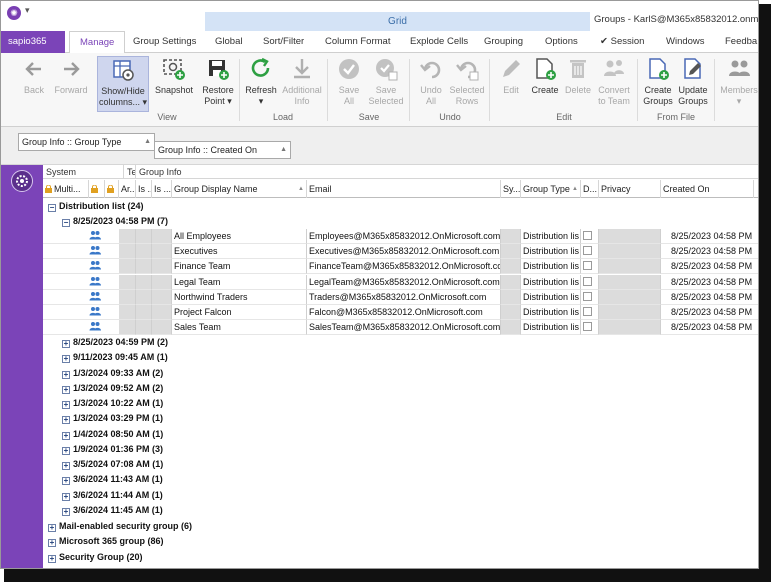 The height and width of the screenshot is (586, 775). Describe the element at coordinates (551, 189) in the screenshot. I see `col-group-type: Group Type ▲` at that location.